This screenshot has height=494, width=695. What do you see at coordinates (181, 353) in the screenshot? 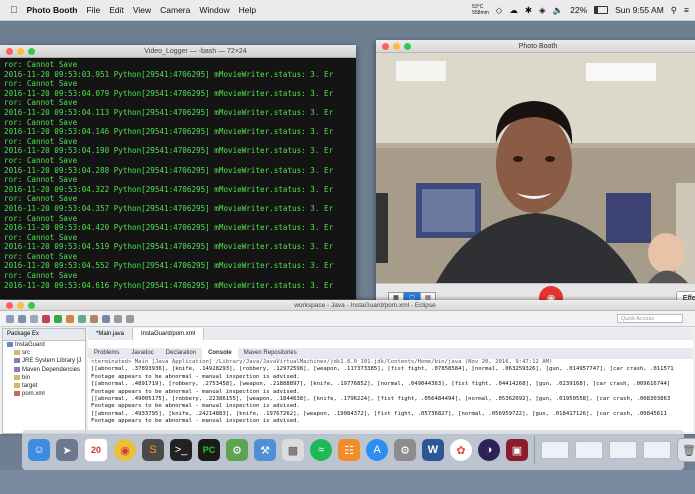
I see `tab-declaration: Declaration` at bounding box center [181, 353].